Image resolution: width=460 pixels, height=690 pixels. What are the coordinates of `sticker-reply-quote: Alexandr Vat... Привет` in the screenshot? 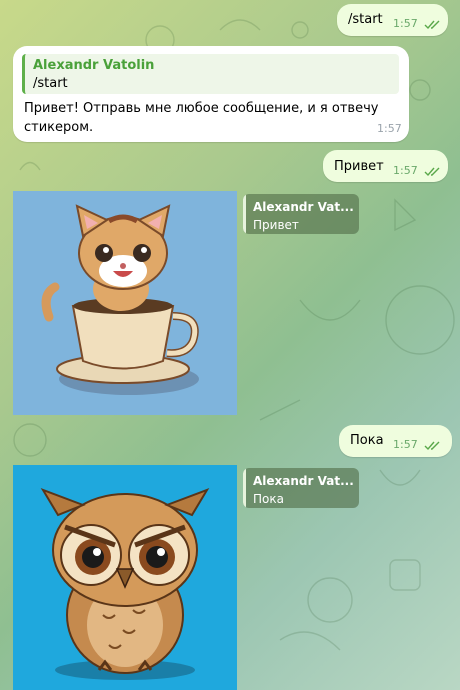 It's located at (301, 214).